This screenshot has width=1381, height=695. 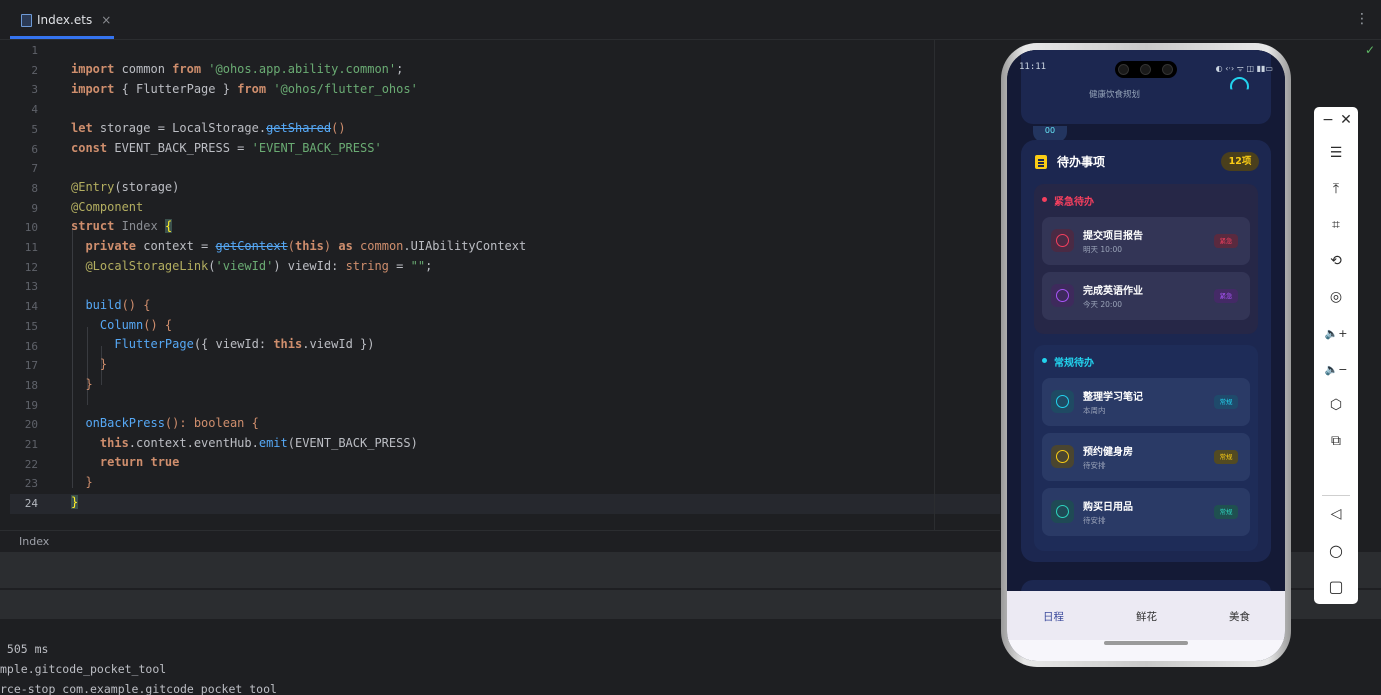 I want to click on line-number: 8, so click(x=19, y=188).